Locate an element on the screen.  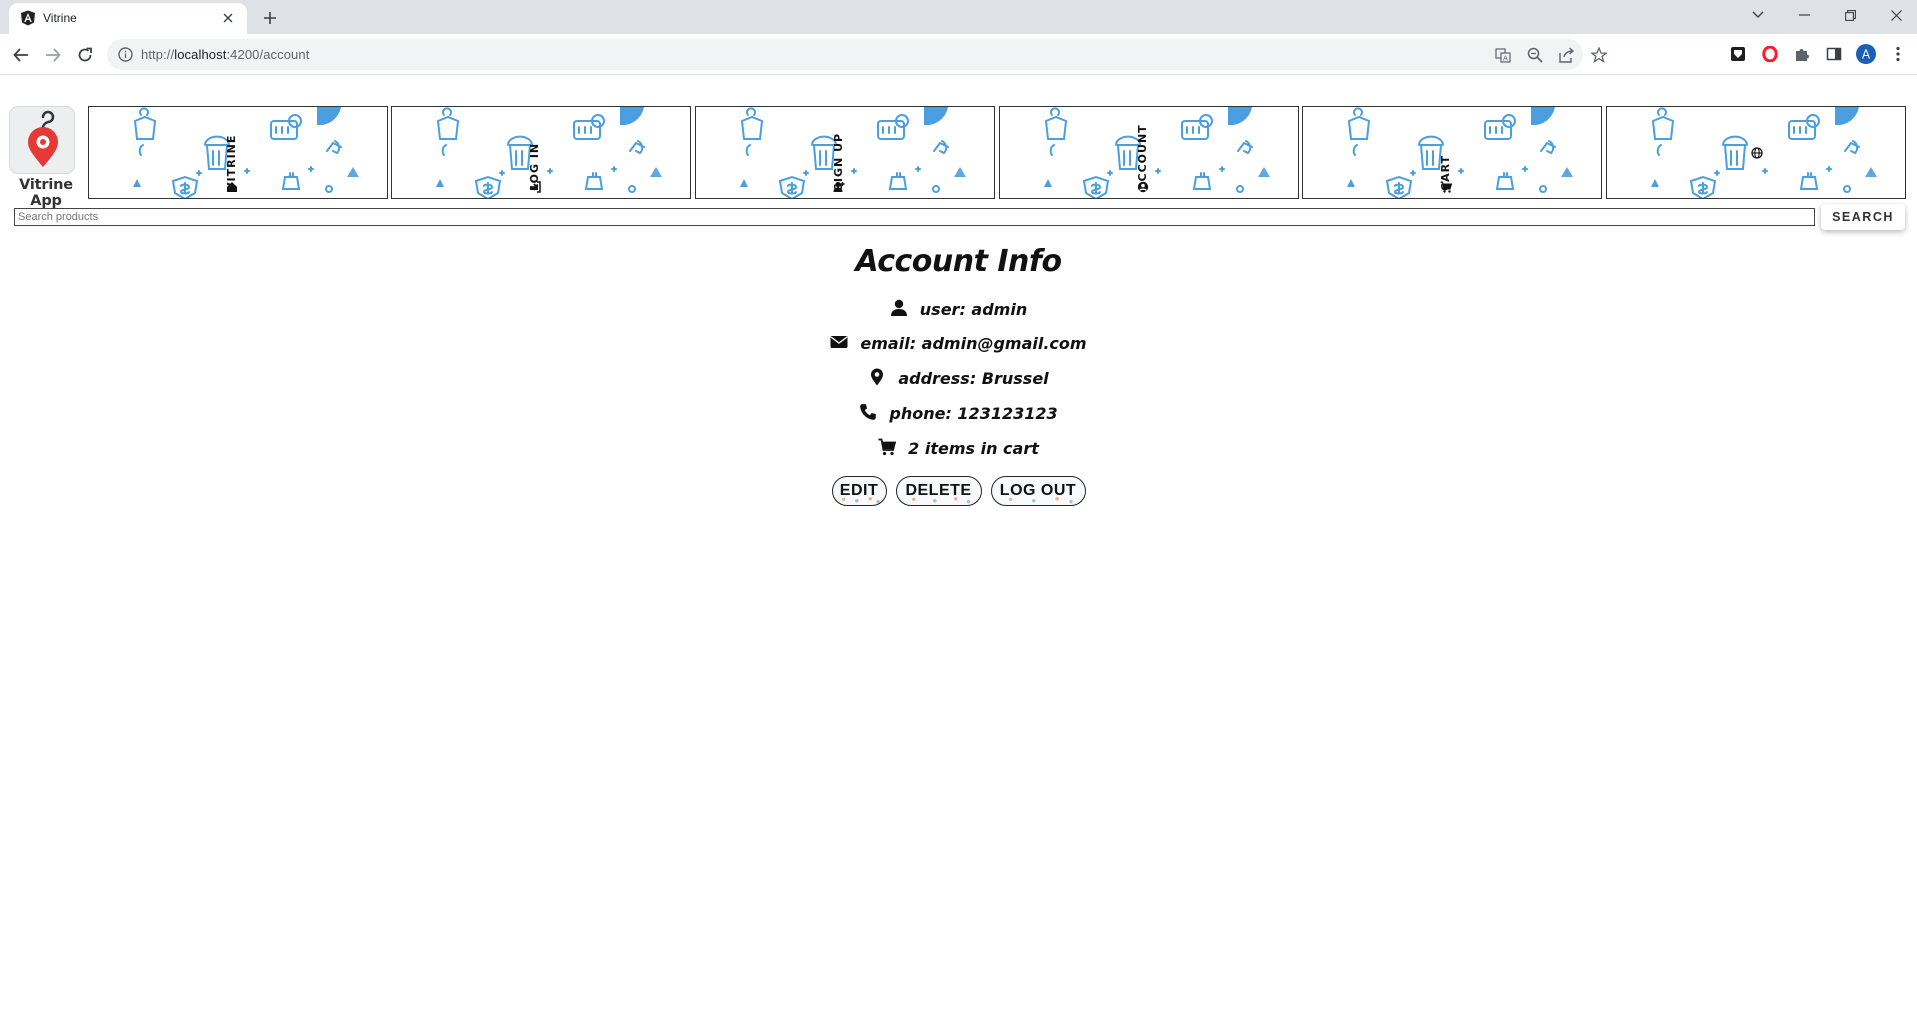
nav-tile-vitrine: VITRINE is located at coordinates (238, 152).